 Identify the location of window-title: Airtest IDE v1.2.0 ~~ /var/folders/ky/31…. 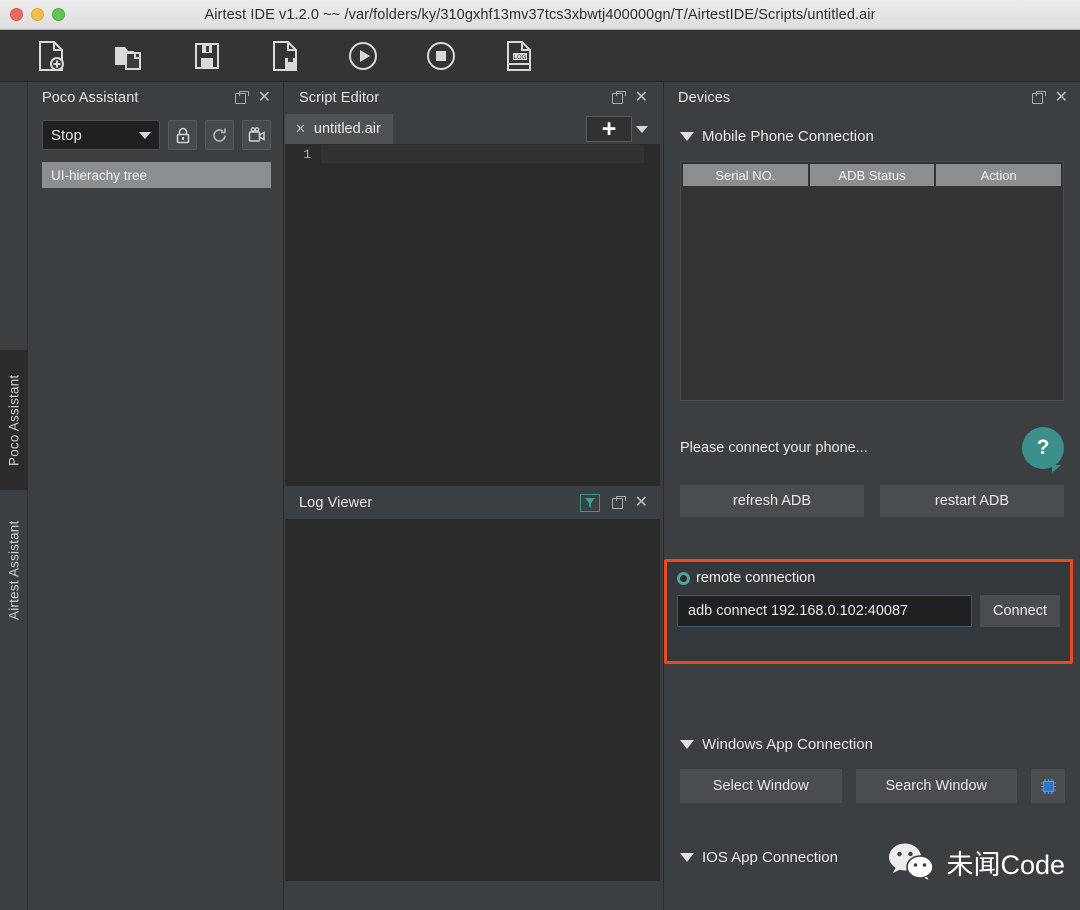
(540, 15).